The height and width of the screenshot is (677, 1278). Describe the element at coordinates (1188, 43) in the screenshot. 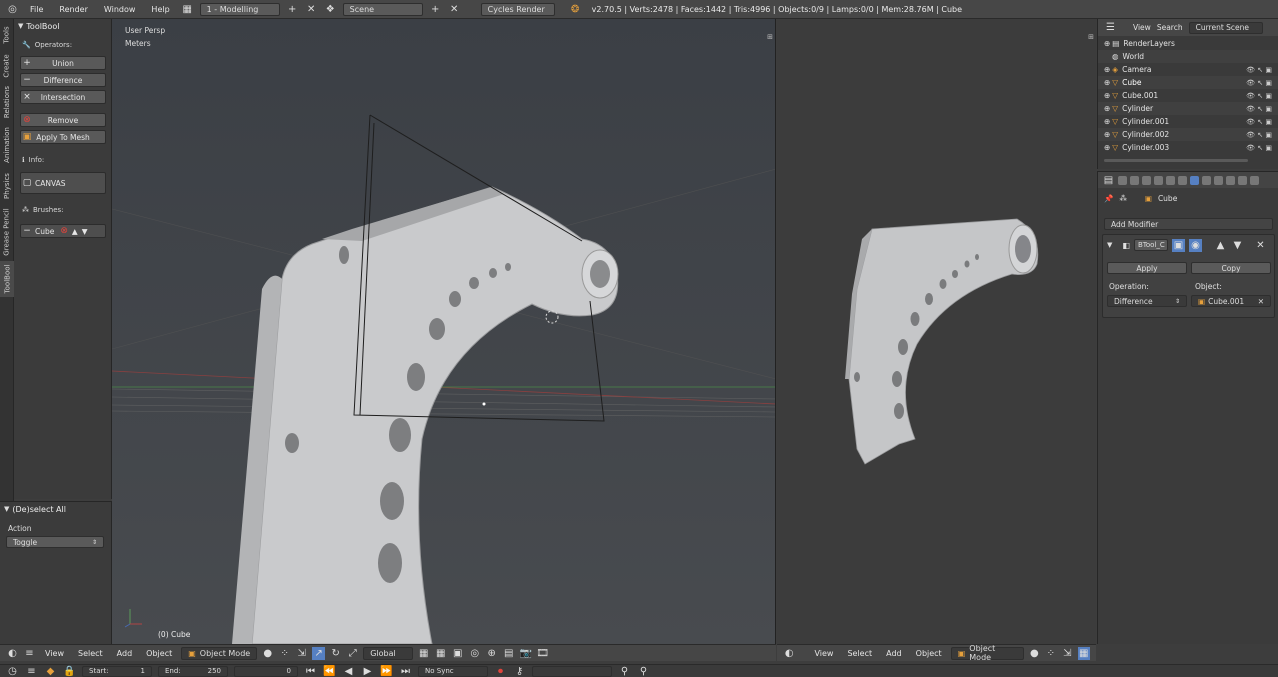

I see `outliner-row-renderlayers: ⊕ ▤ RenderLayers` at that location.